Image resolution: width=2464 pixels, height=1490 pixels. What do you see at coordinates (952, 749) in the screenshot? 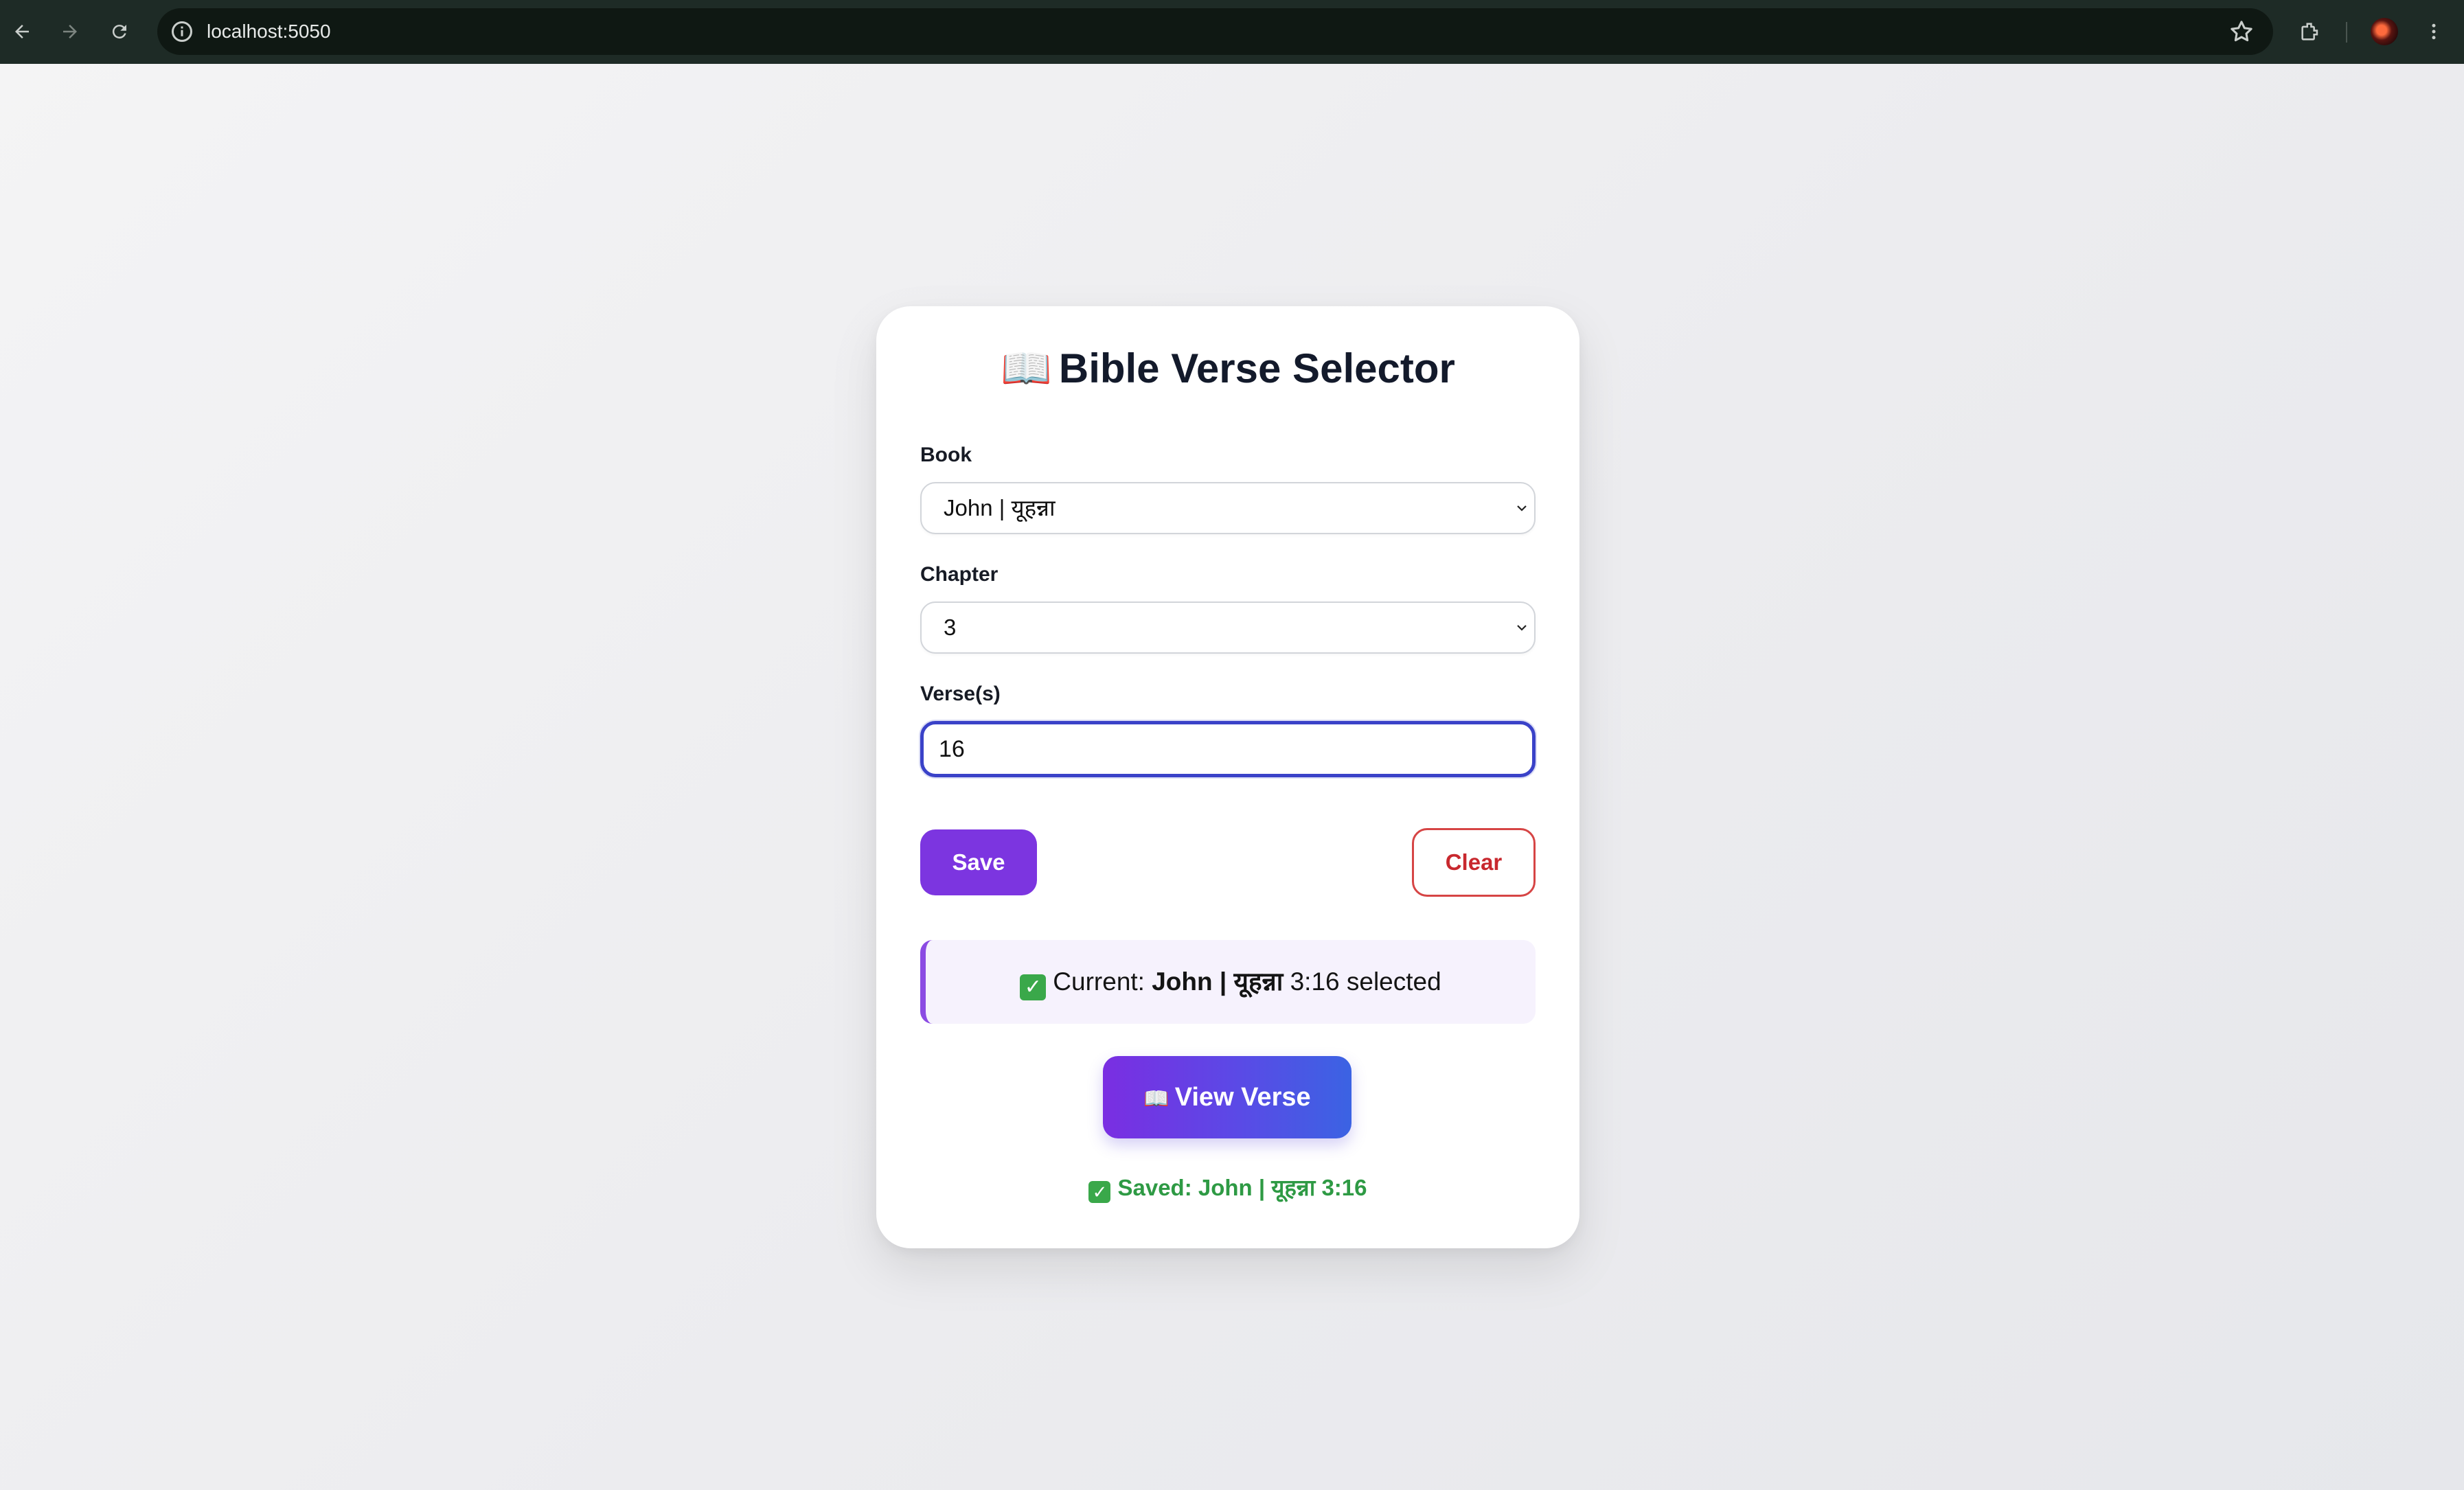
I see `verse-input-value: 16` at bounding box center [952, 749].